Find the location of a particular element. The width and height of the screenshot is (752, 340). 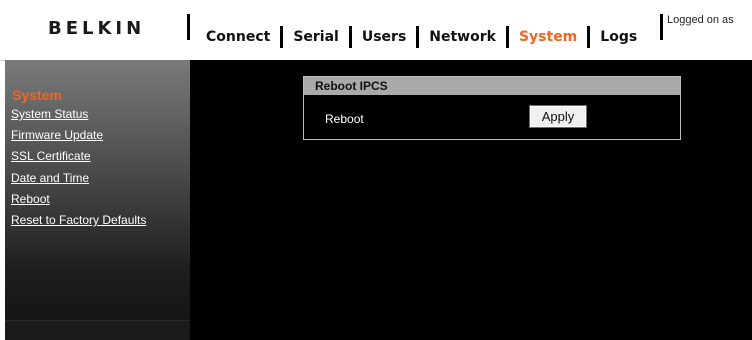

panel-header: Reboot IPCS is located at coordinates (492, 86).